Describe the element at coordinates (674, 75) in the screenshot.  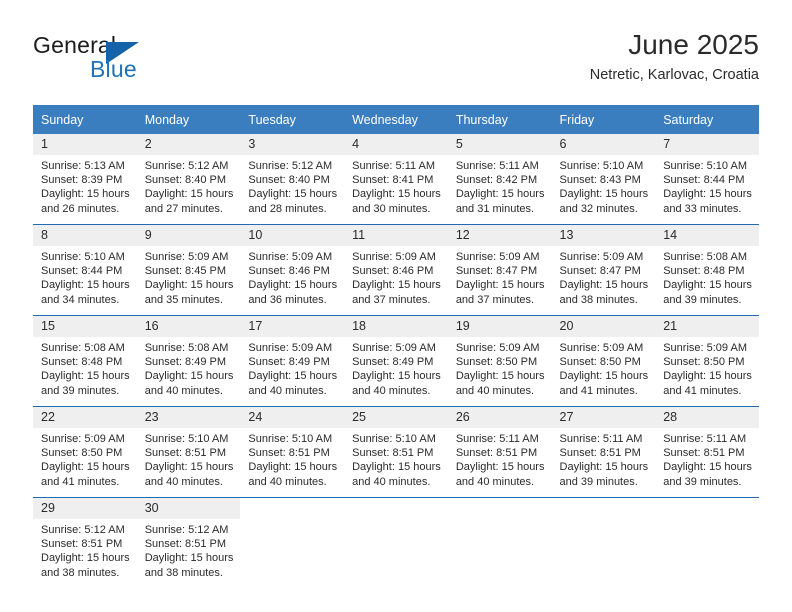
I see `location-subtitle: Netretic, Karlovac, Croatia` at that location.